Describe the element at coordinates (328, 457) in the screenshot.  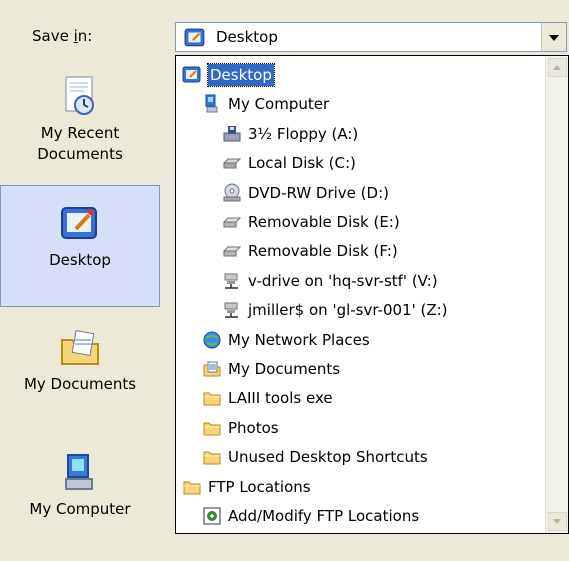
I see `location-label: Unused Desktop Shortcuts` at that location.